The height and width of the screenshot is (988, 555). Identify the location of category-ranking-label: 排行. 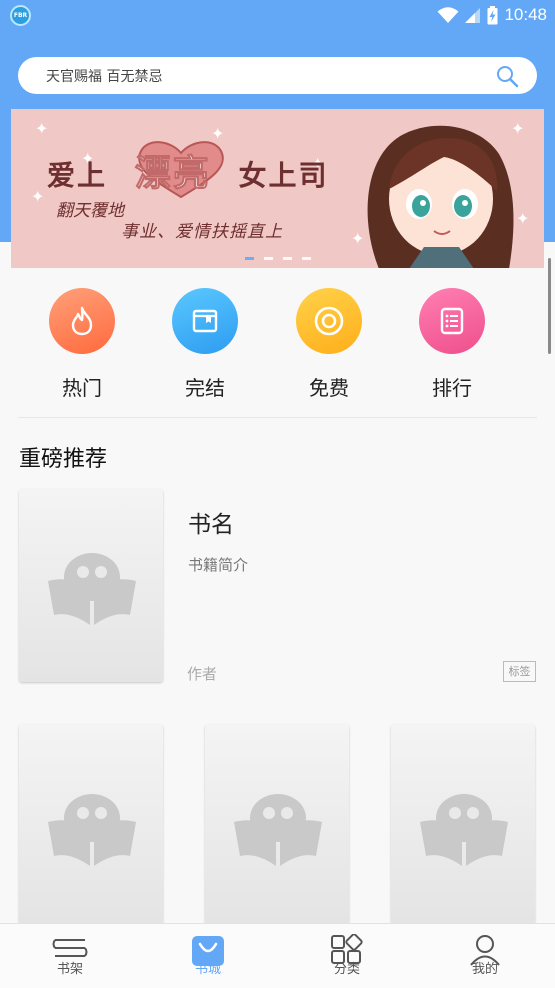
(452, 388).